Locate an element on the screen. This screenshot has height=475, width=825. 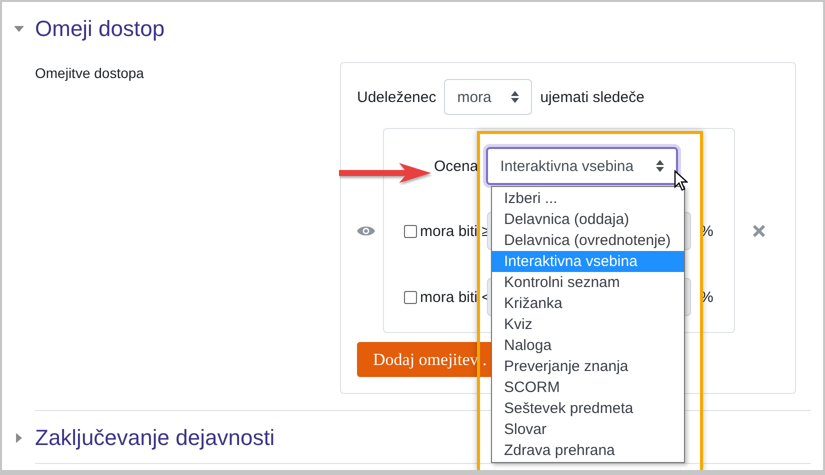
close-icon is located at coordinates (759, 230).